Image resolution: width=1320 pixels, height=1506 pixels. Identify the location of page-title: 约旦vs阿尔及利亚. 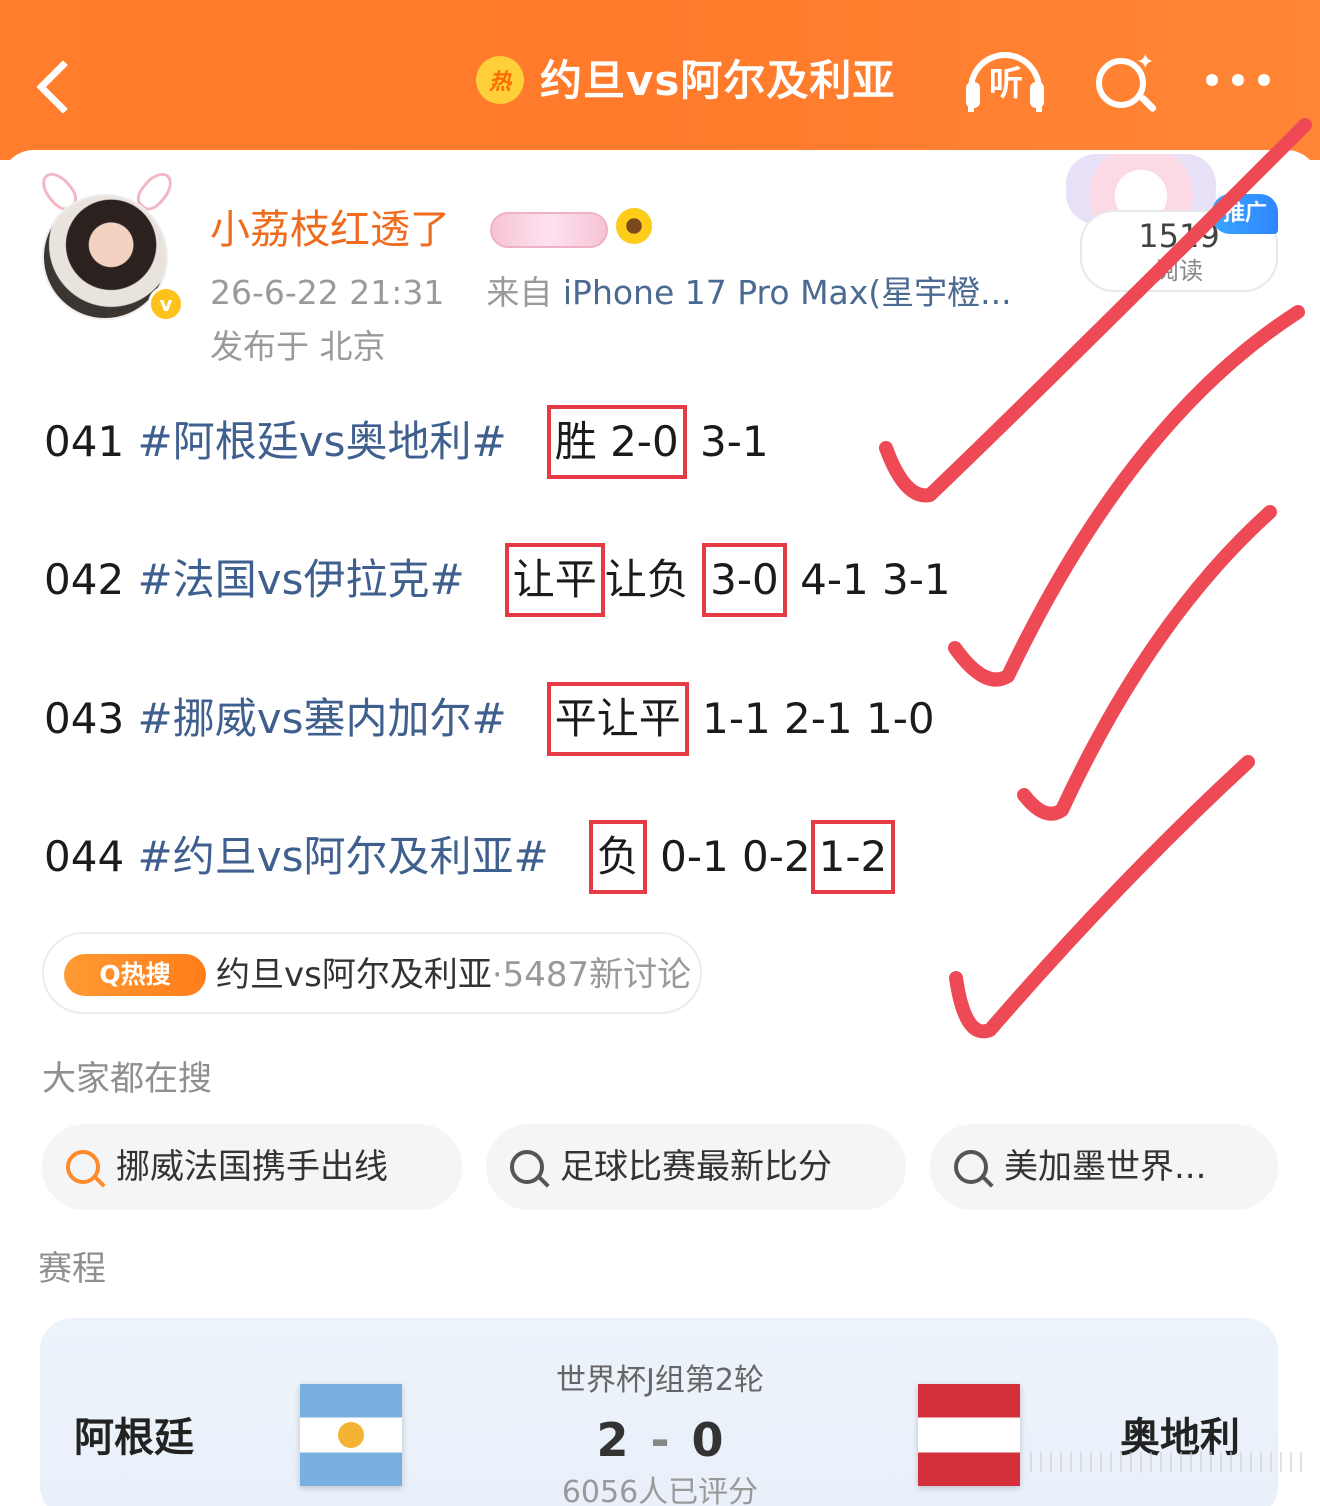
(718, 80).